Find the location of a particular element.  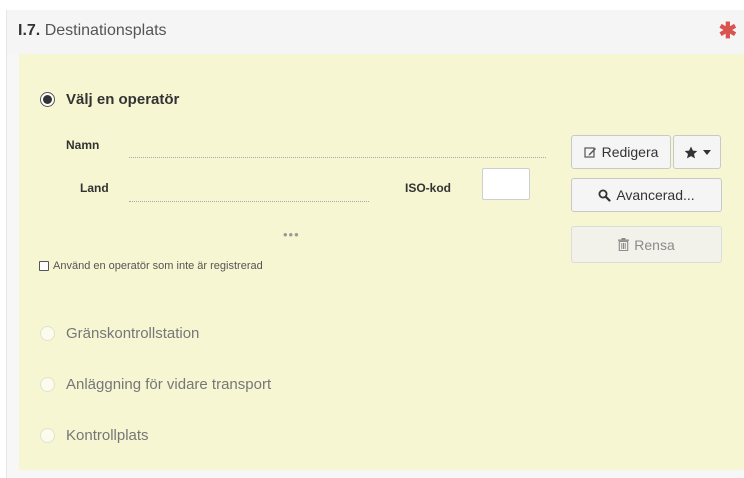

radio-operator-label: Välj en operatör is located at coordinates (123, 99).